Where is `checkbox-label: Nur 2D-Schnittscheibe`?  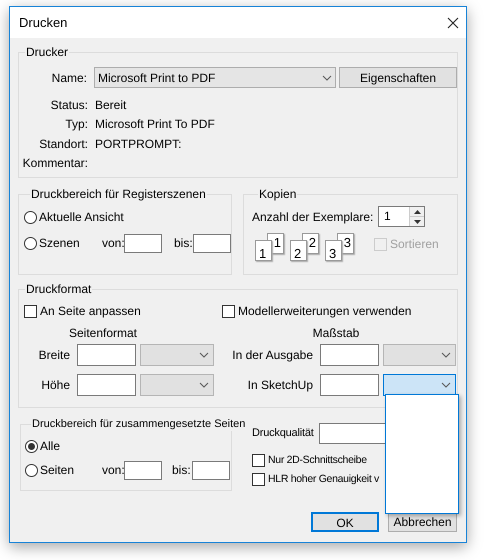 checkbox-label: Nur 2D-Schnittscheibe is located at coordinates (317, 460).